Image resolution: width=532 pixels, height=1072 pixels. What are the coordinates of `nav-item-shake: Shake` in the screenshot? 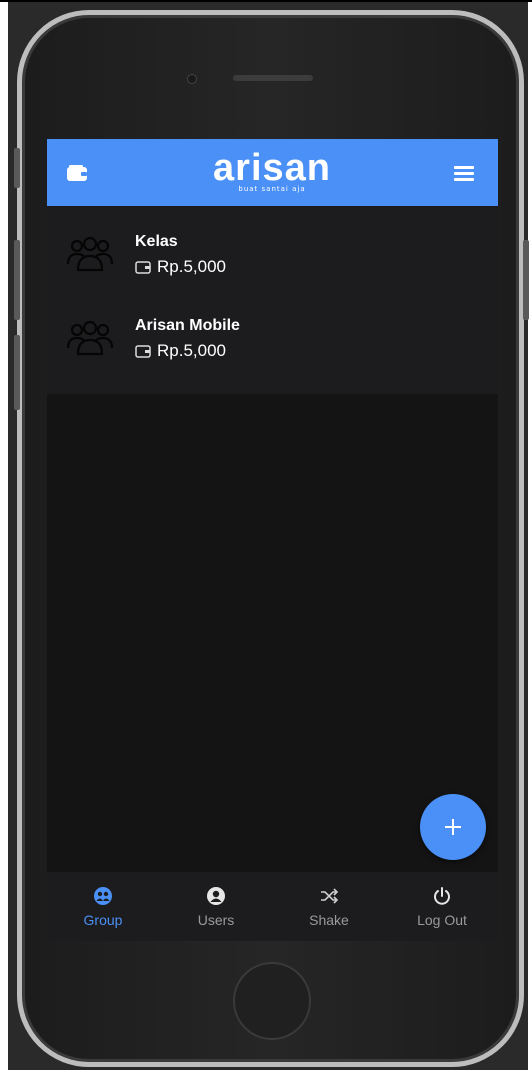 It's located at (329, 906).